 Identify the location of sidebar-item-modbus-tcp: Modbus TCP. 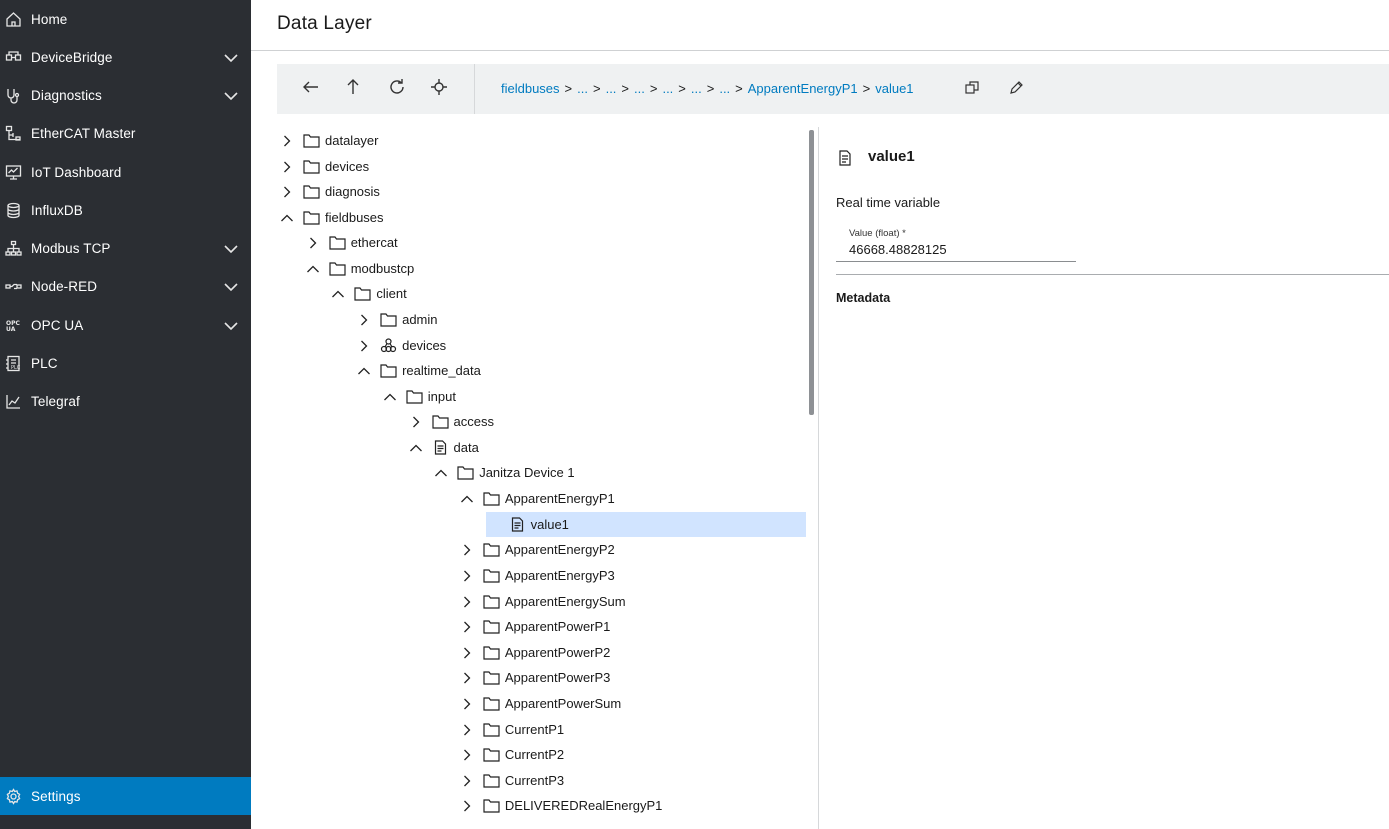
(125, 248).